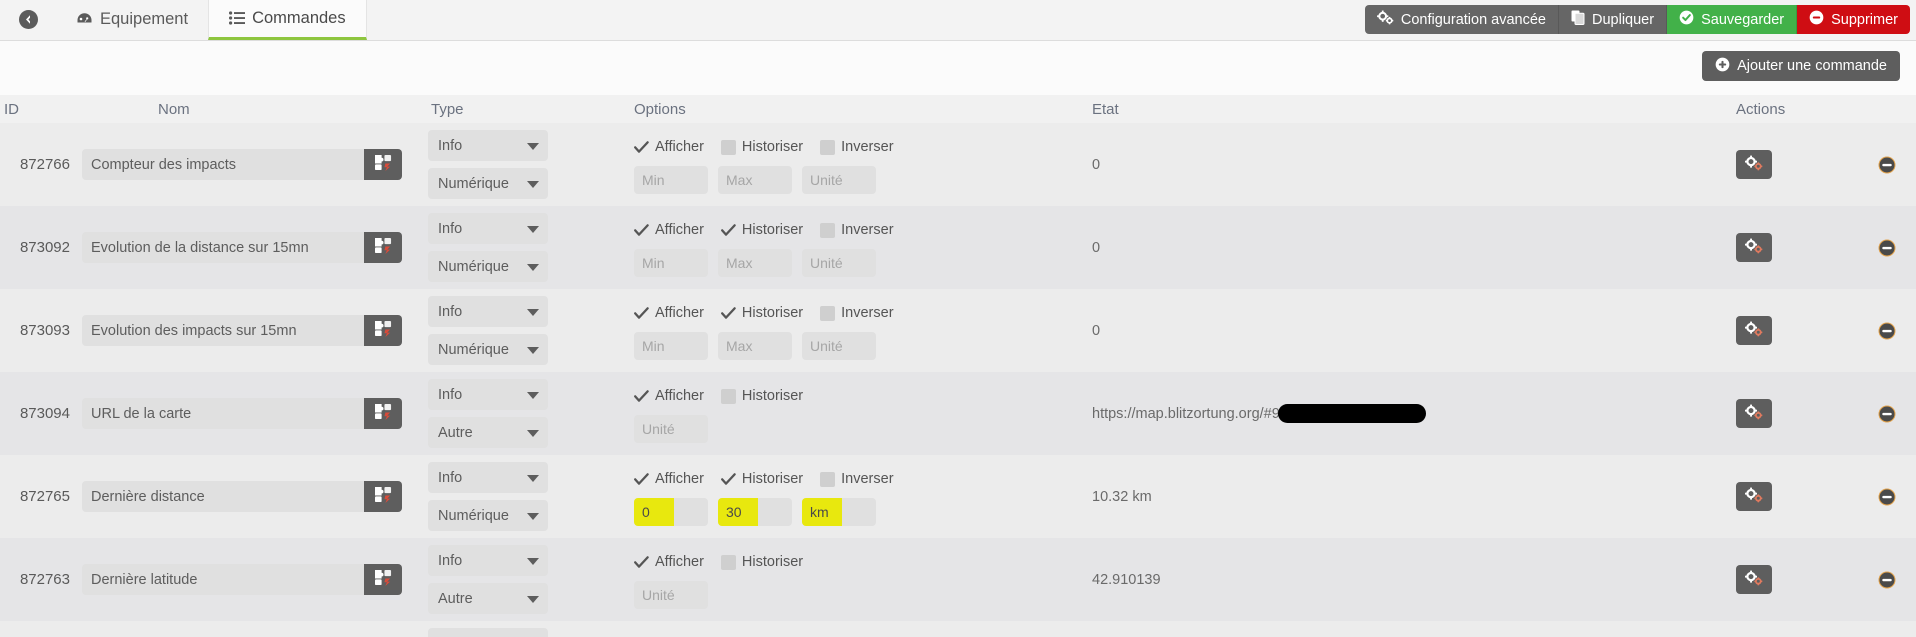 Image resolution: width=1916 pixels, height=637 pixels. Describe the element at coordinates (28, 20) in the screenshot. I see `back-button` at that location.